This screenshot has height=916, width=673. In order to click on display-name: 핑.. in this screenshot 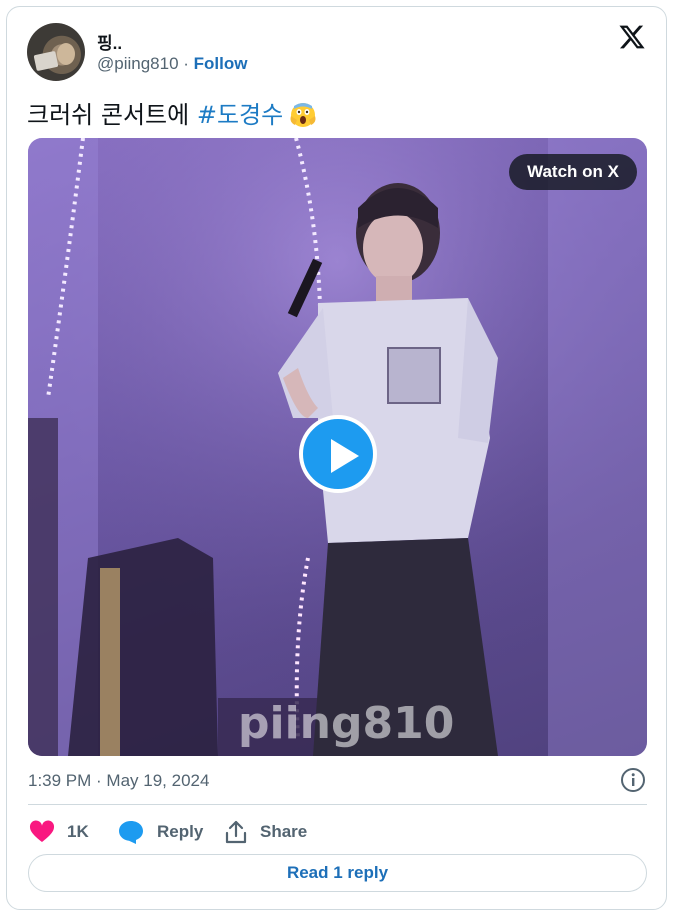, I will do `click(109, 41)`.